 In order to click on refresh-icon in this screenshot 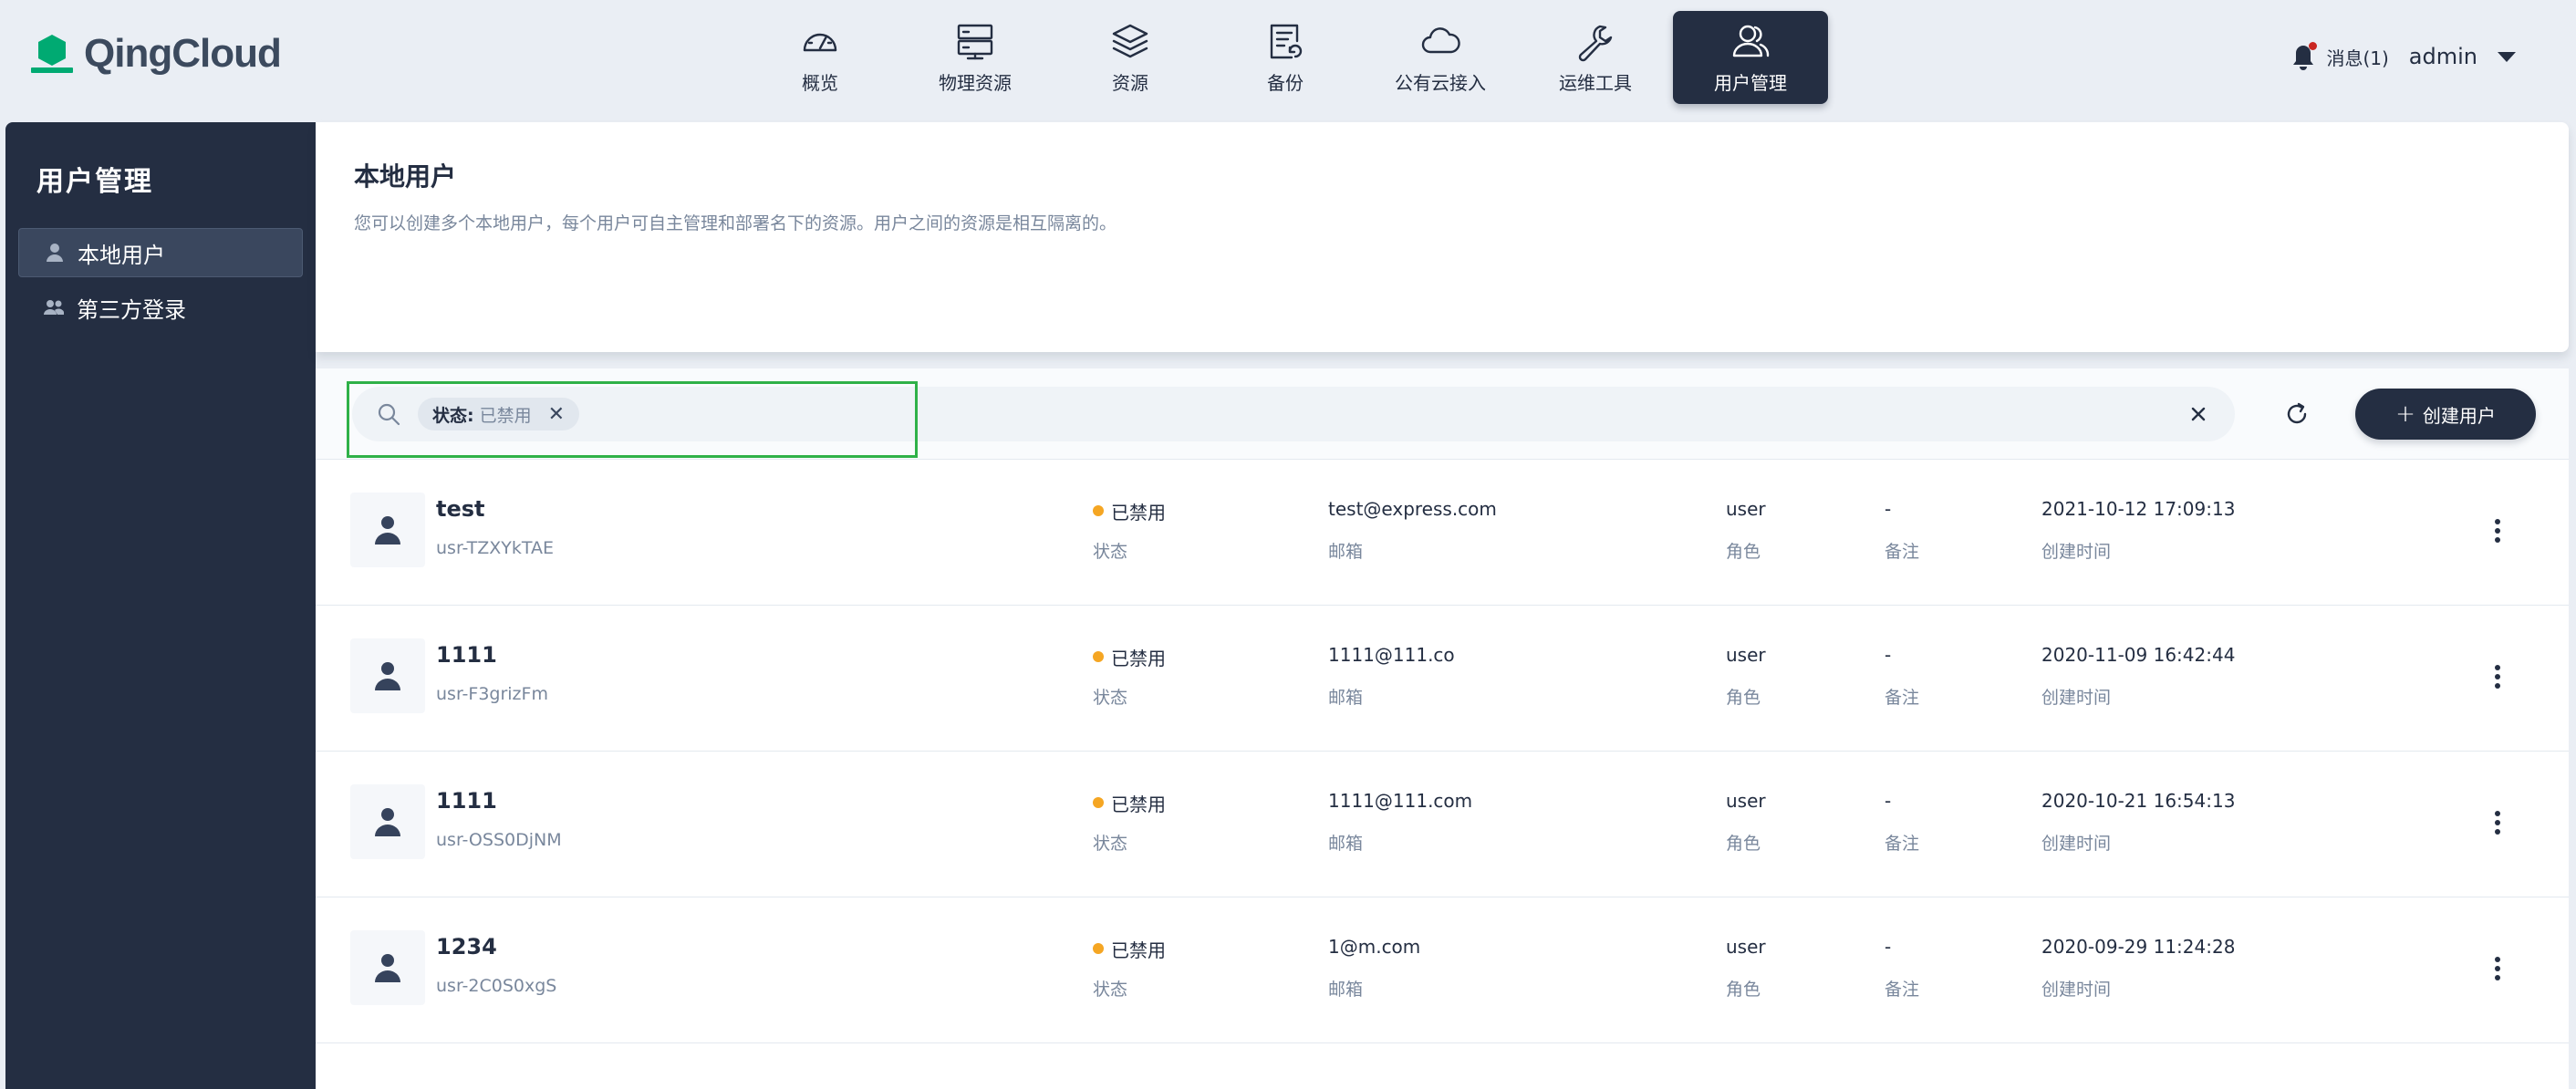, I will do `click(2297, 413)`.